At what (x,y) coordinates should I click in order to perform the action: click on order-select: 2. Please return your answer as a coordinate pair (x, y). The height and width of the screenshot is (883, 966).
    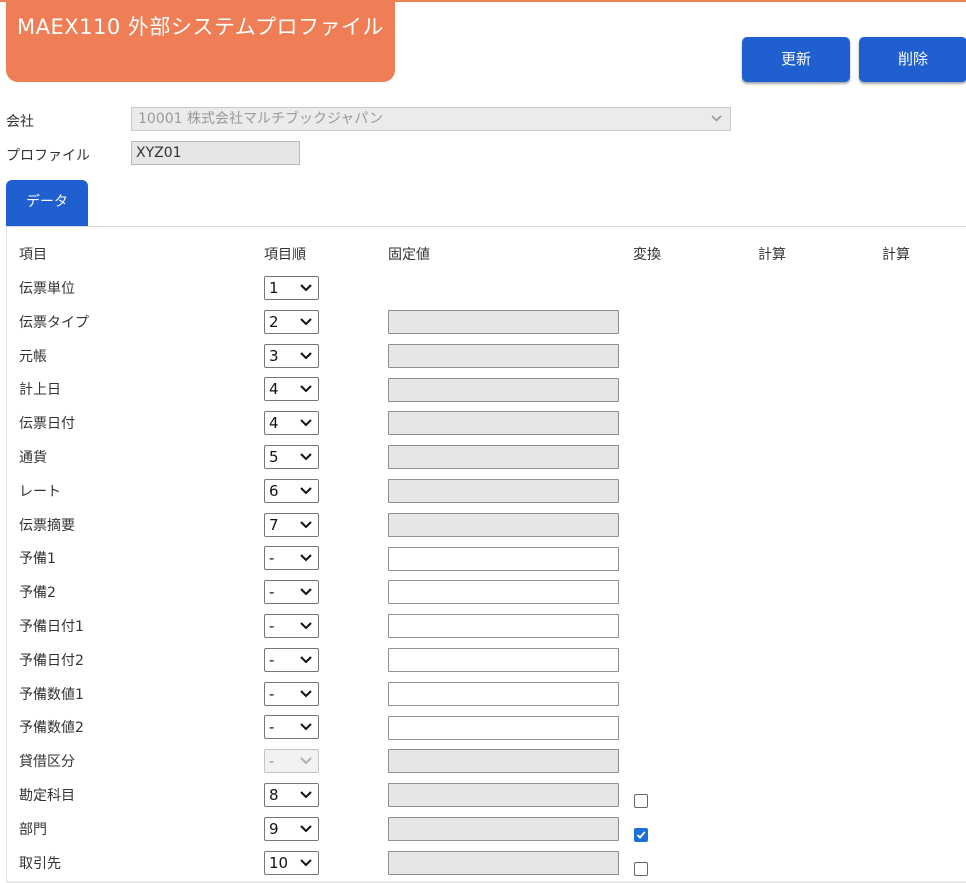
    Looking at the image, I should click on (291, 321).